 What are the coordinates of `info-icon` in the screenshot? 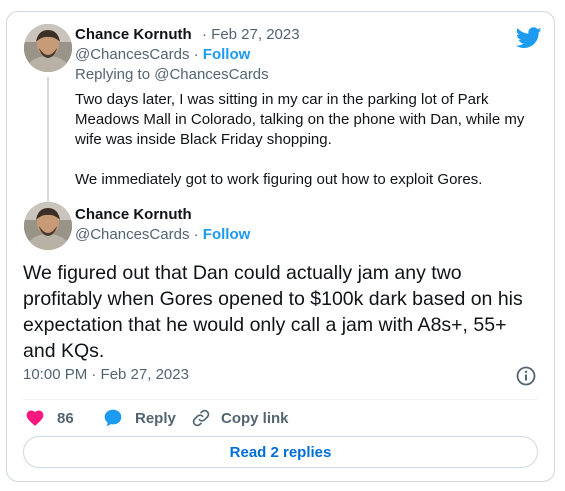 It's located at (526, 376).